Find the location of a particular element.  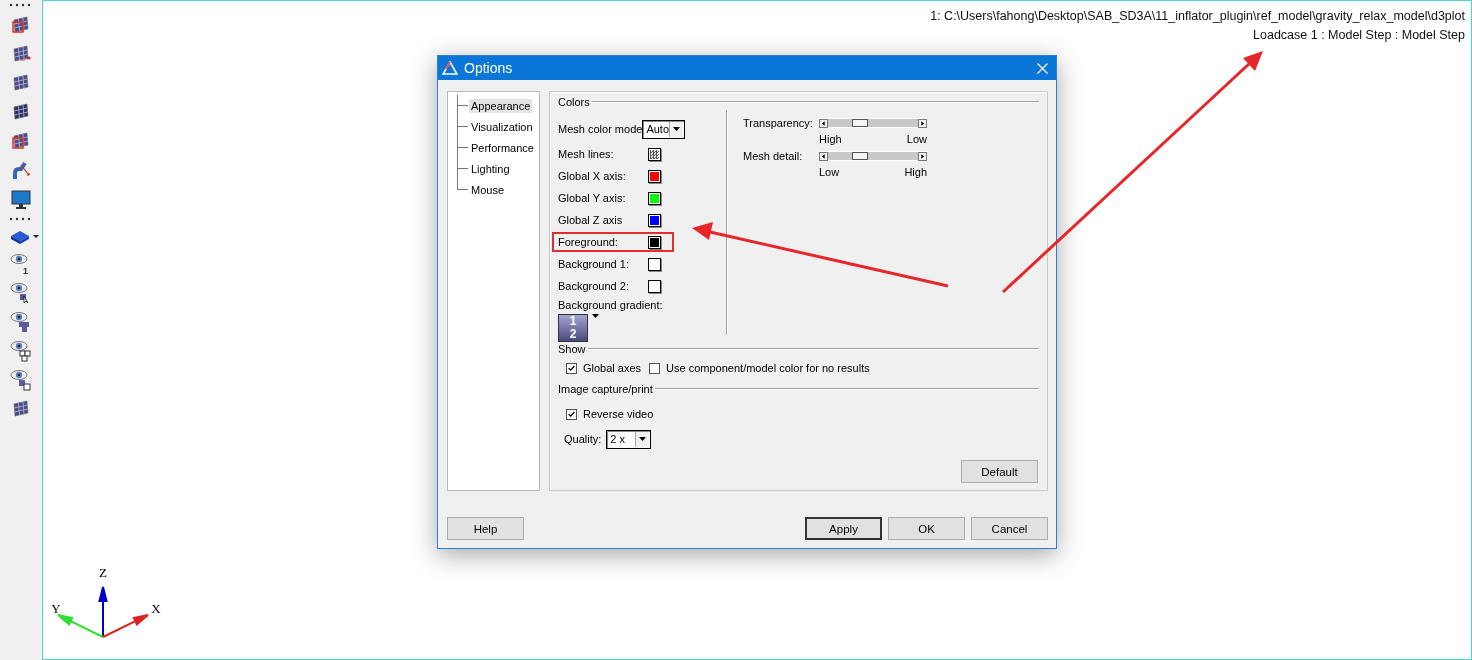

dialog-button: Cancel is located at coordinates (1009, 528).